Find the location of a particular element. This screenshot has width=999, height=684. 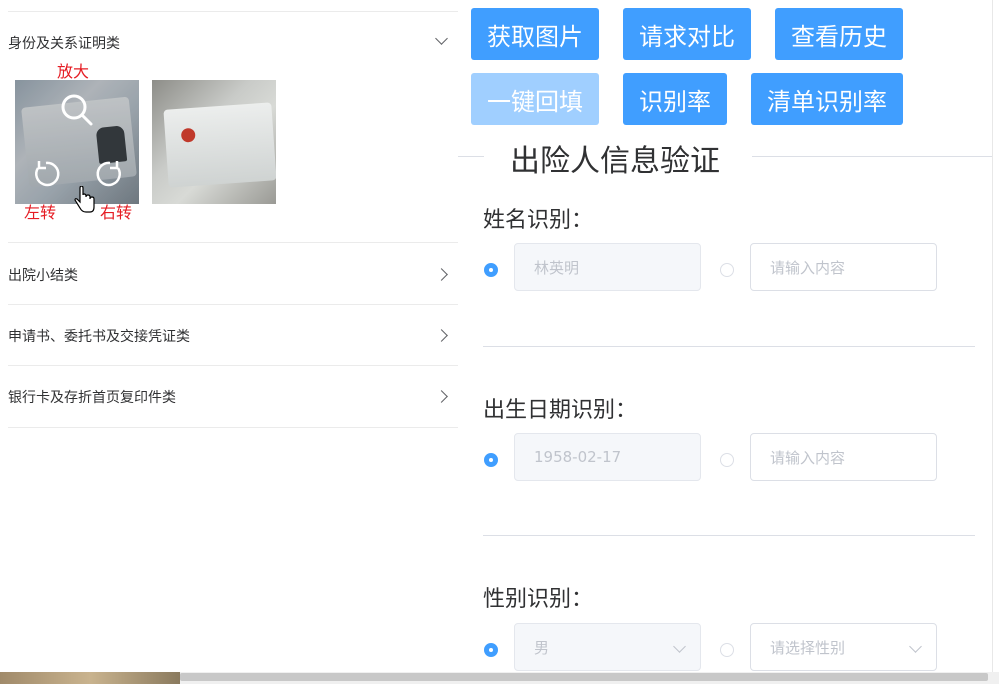

section-divider-right is located at coordinates (875, 156).